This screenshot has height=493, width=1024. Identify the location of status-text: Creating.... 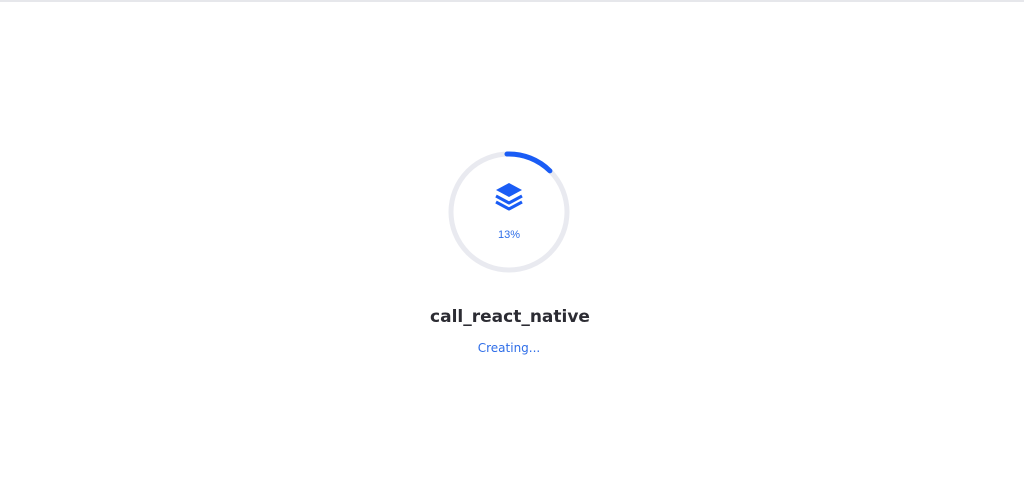
(509, 348).